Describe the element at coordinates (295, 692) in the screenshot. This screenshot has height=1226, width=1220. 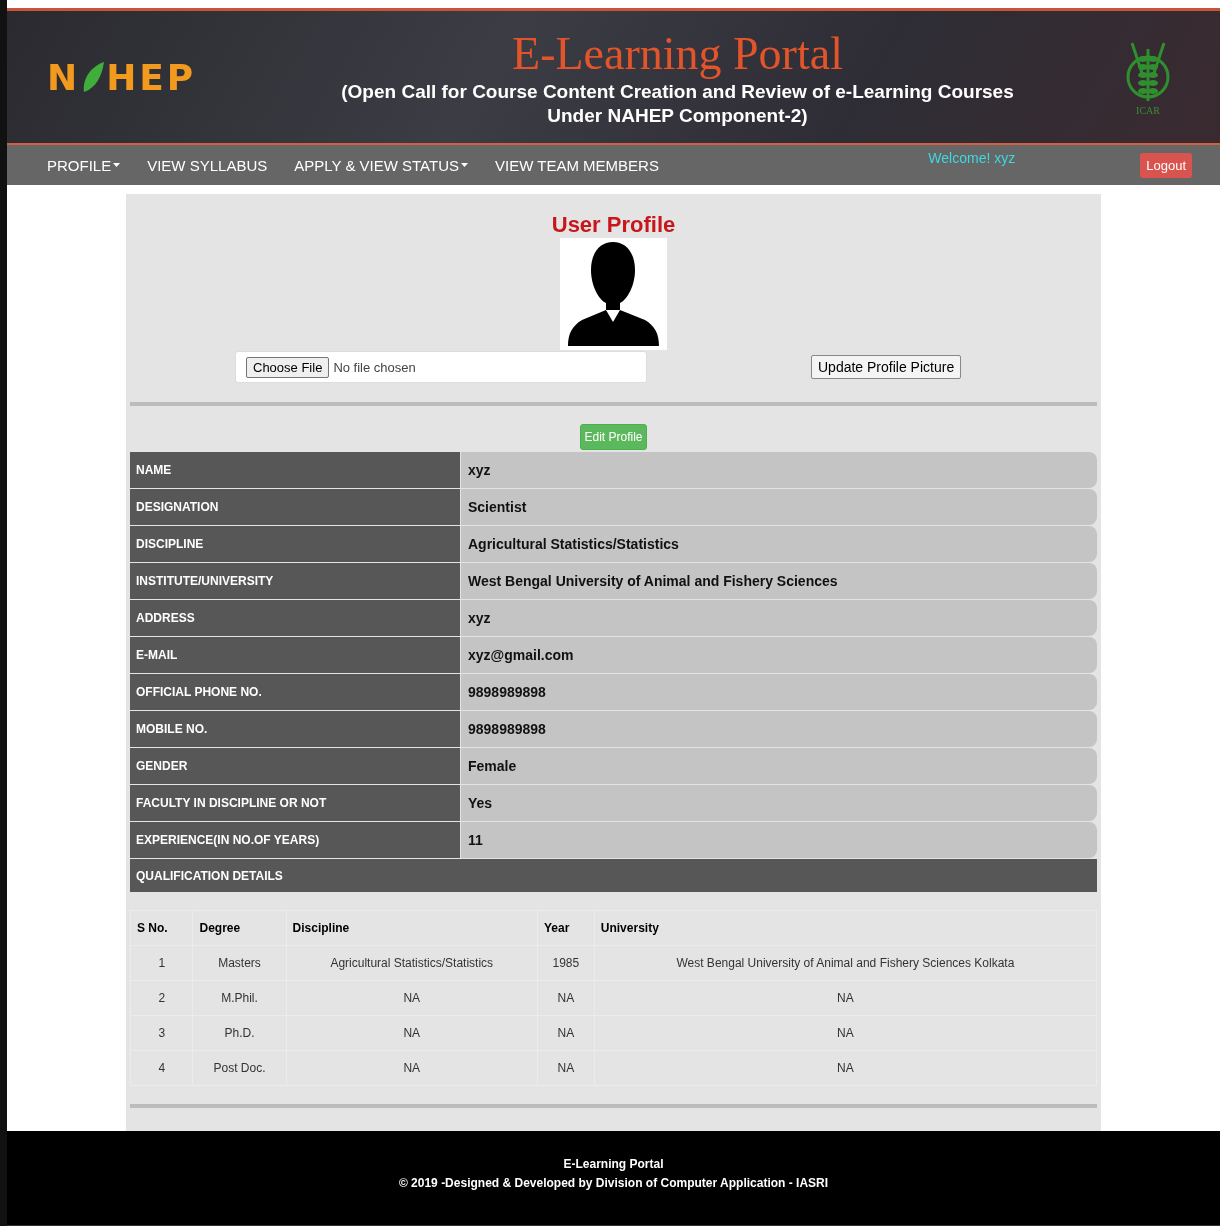
I see `field-label: OFFICIAL PHONE NO.` at that location.